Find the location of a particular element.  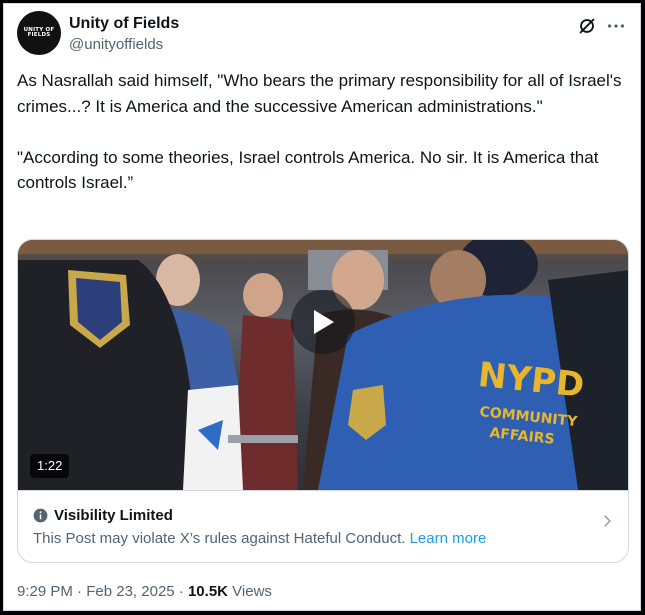

post-meta: 9:29 PM · Feb 23, 2025 · 10.5K Views is located at coordinates (144, 592).